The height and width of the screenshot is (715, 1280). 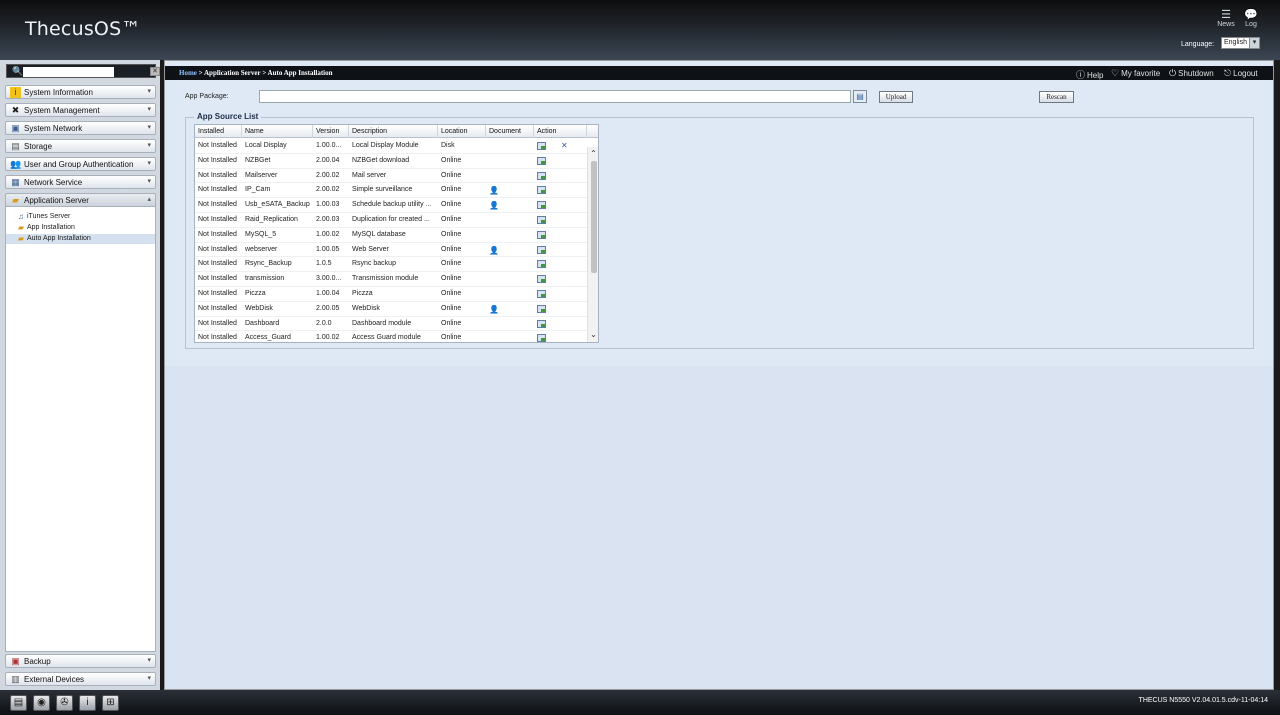 What do you see at coordinates (87, 703) in the screenshot?
I see `taskbar-info-button: i` at bounding box center [87, 703].